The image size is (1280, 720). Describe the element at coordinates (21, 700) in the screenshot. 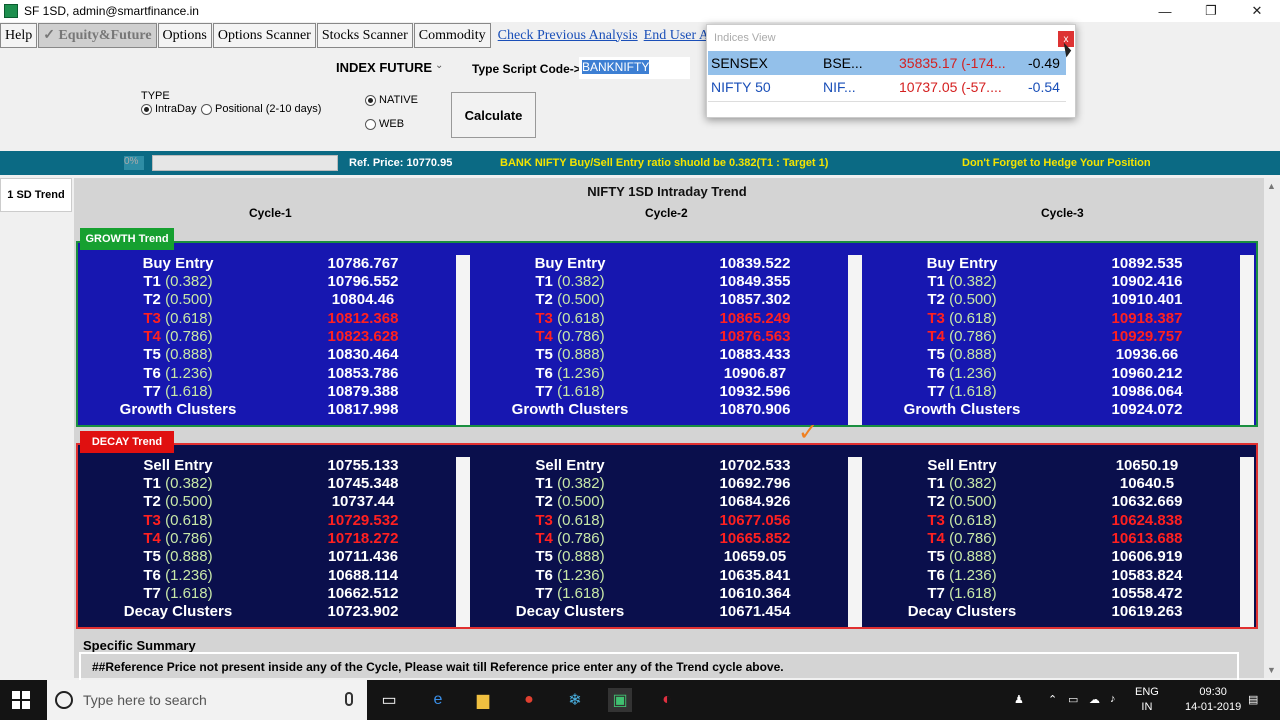

I see `windows-start-icon` at that location.